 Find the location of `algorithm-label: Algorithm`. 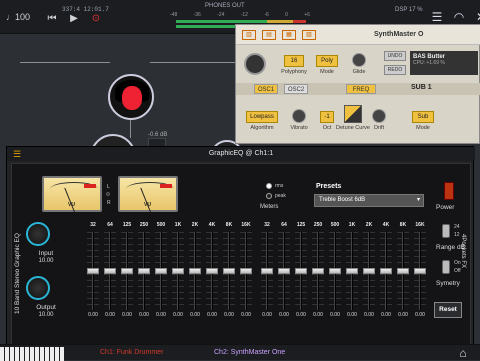

algorithm-label: Algorithm is located at coordinates (262, 128).